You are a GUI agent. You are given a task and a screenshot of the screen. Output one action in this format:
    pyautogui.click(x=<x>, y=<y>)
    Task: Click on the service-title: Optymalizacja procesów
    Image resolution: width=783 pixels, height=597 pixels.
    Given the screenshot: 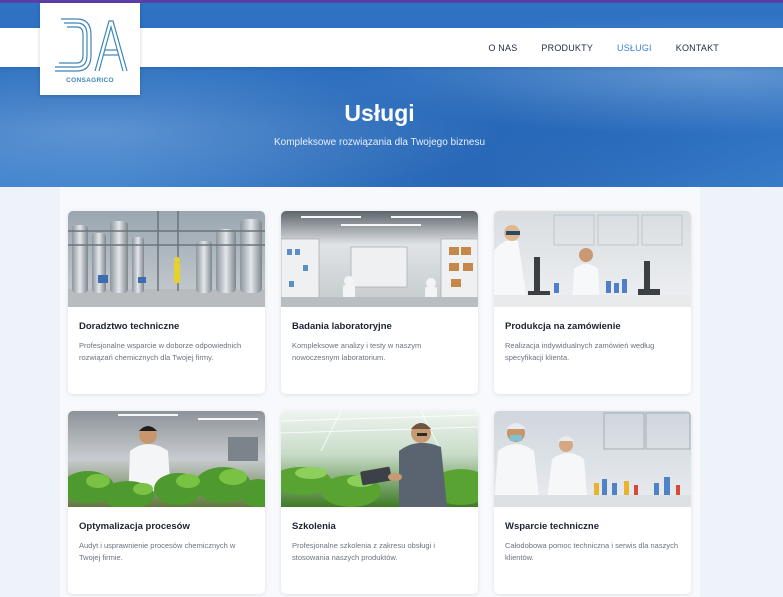 What is the action you would take?
    pyautogui.click(x=134, y=526)
    